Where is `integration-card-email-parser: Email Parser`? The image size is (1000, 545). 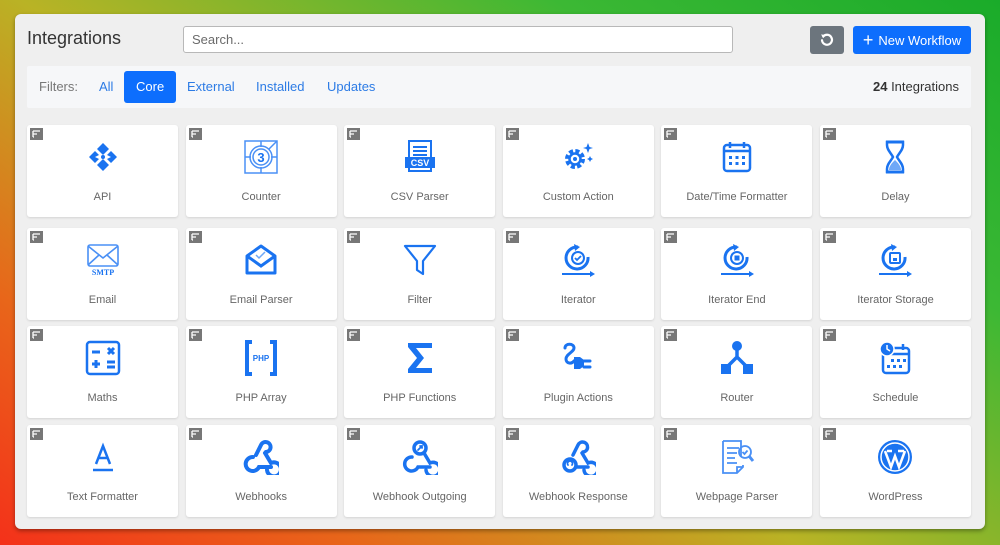 integration-card-email-parser: Email Parser is located at coordinates (261, 274).